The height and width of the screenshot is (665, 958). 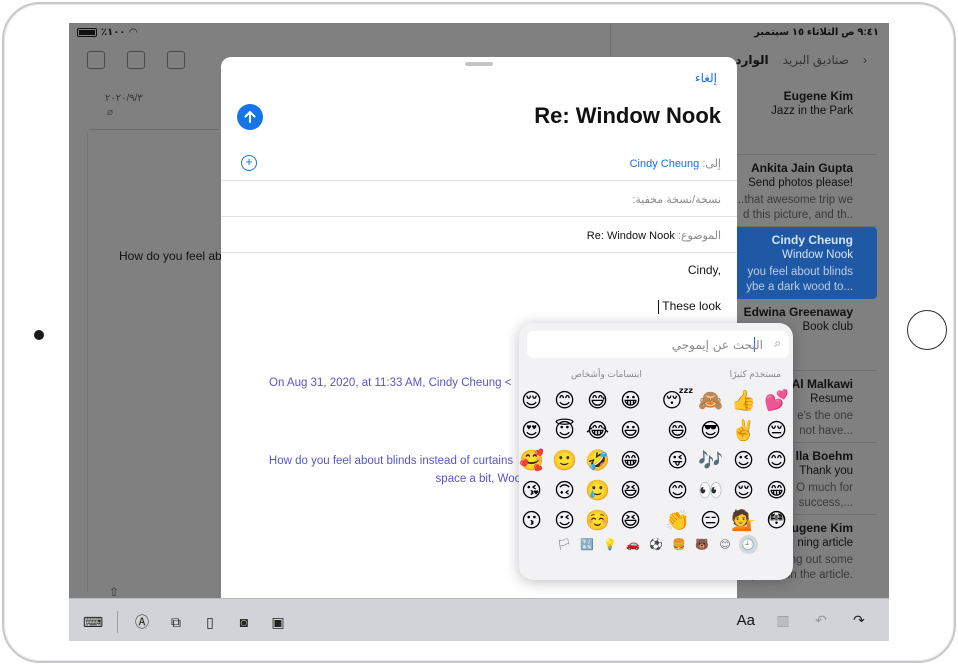 What do you see at coordinates (748, 544) in the screenshot?
I see `recent-emoji-tab: 🕘` at bounding box center [748, 544].